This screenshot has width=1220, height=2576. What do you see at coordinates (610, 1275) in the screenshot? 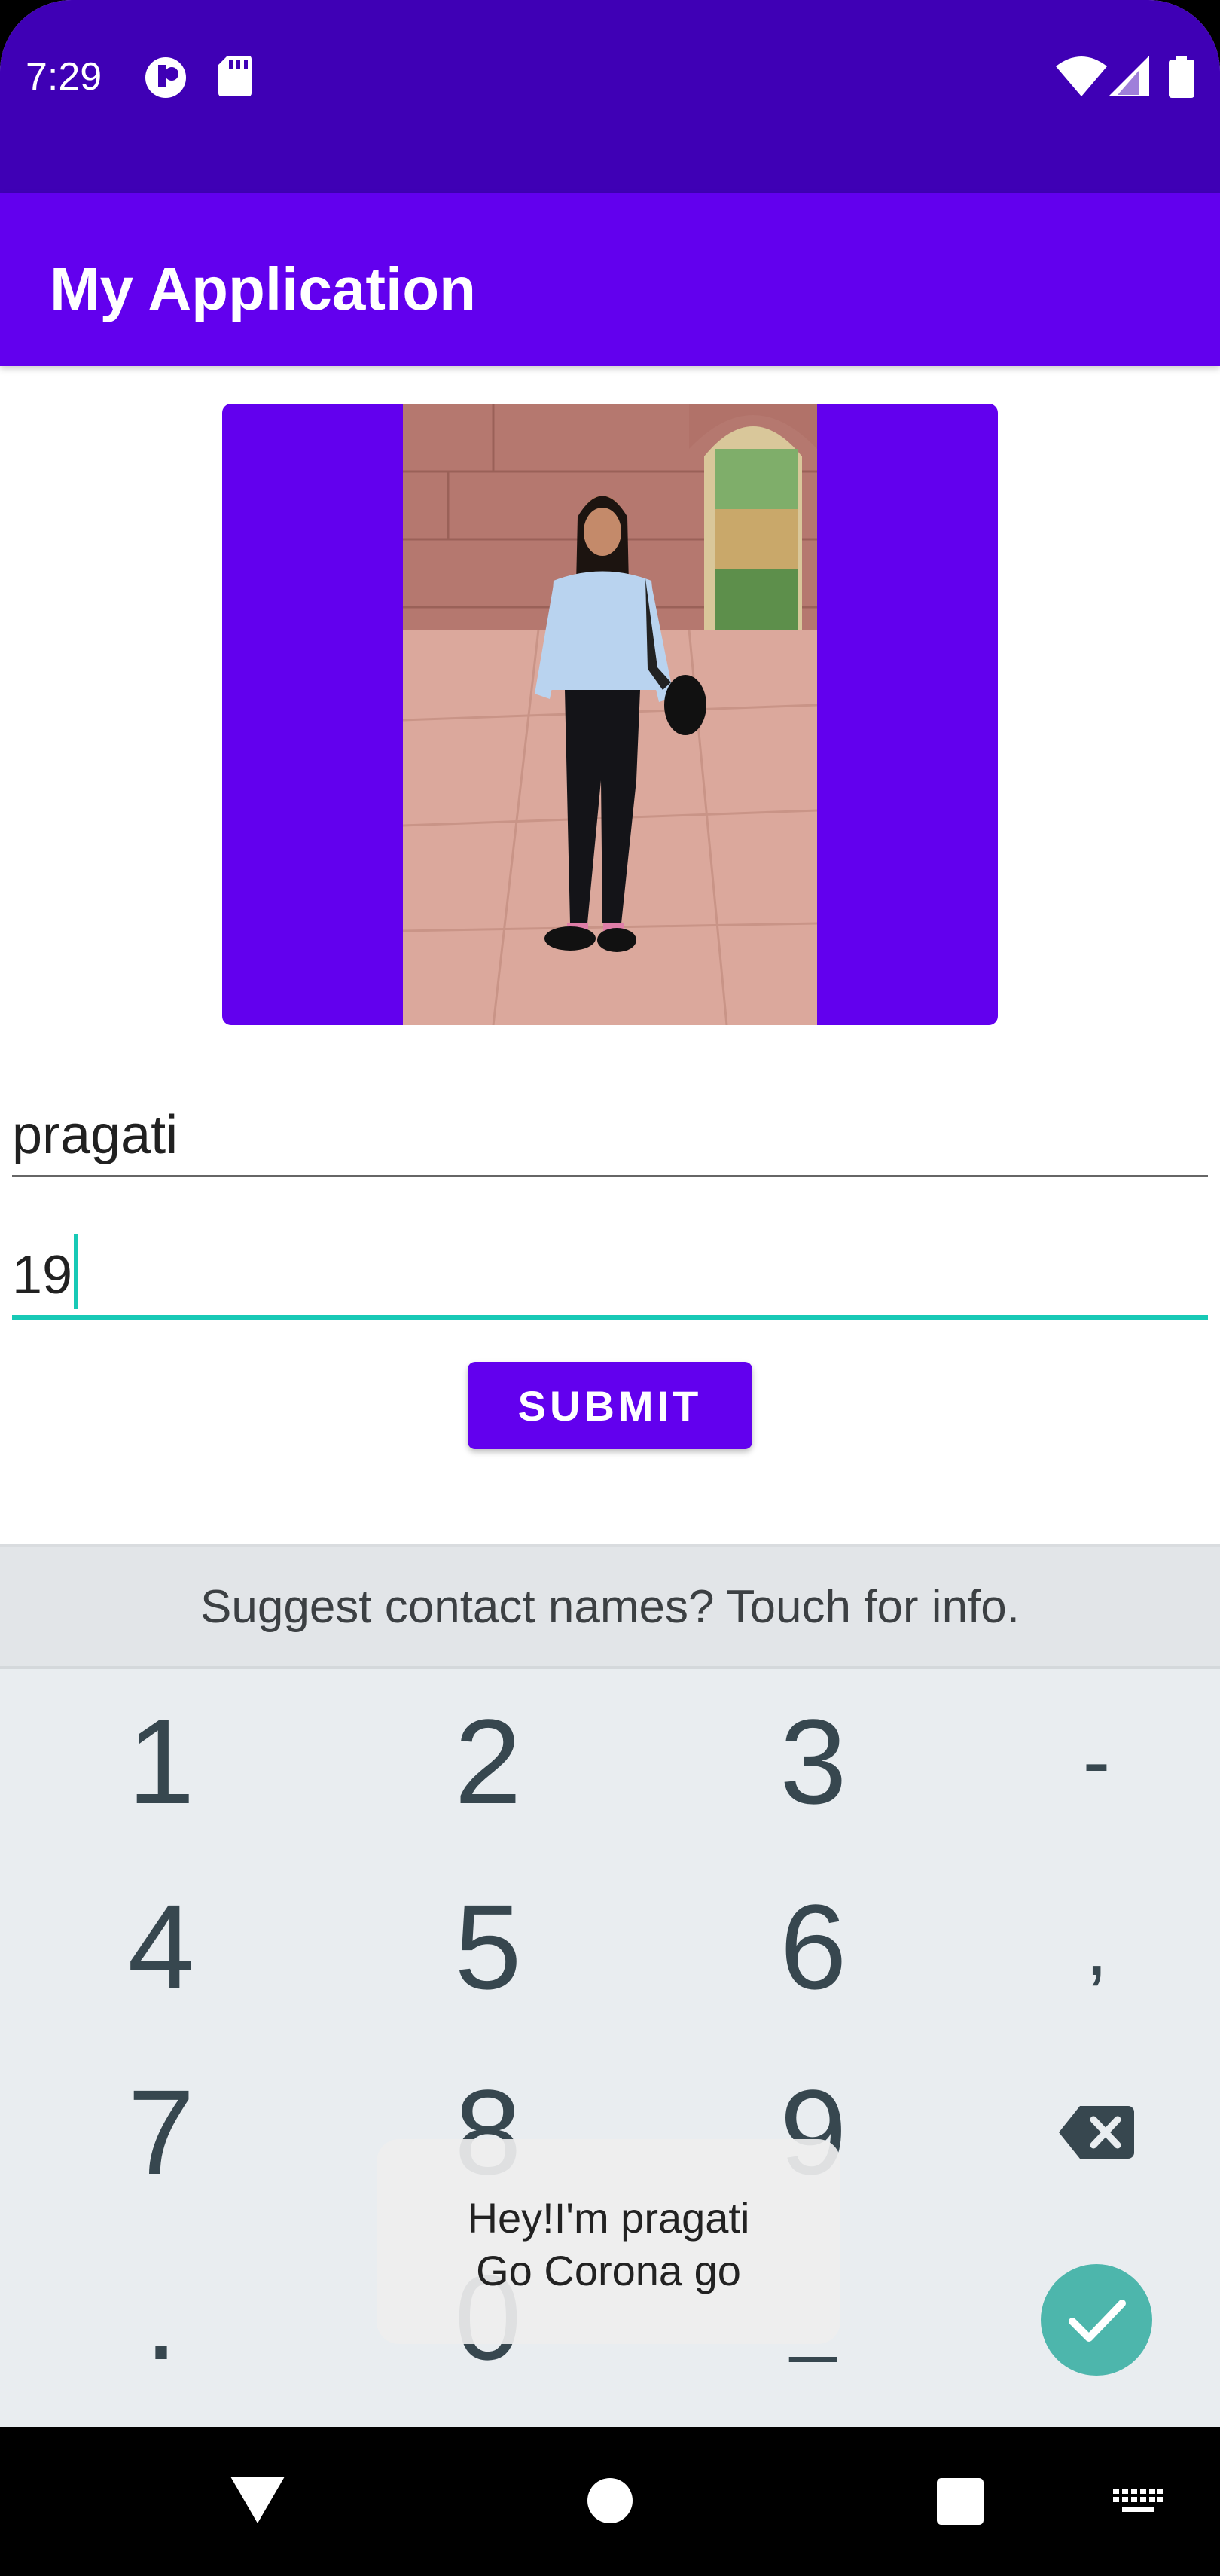
I see `age-input` at bounding box center [610, 1275].